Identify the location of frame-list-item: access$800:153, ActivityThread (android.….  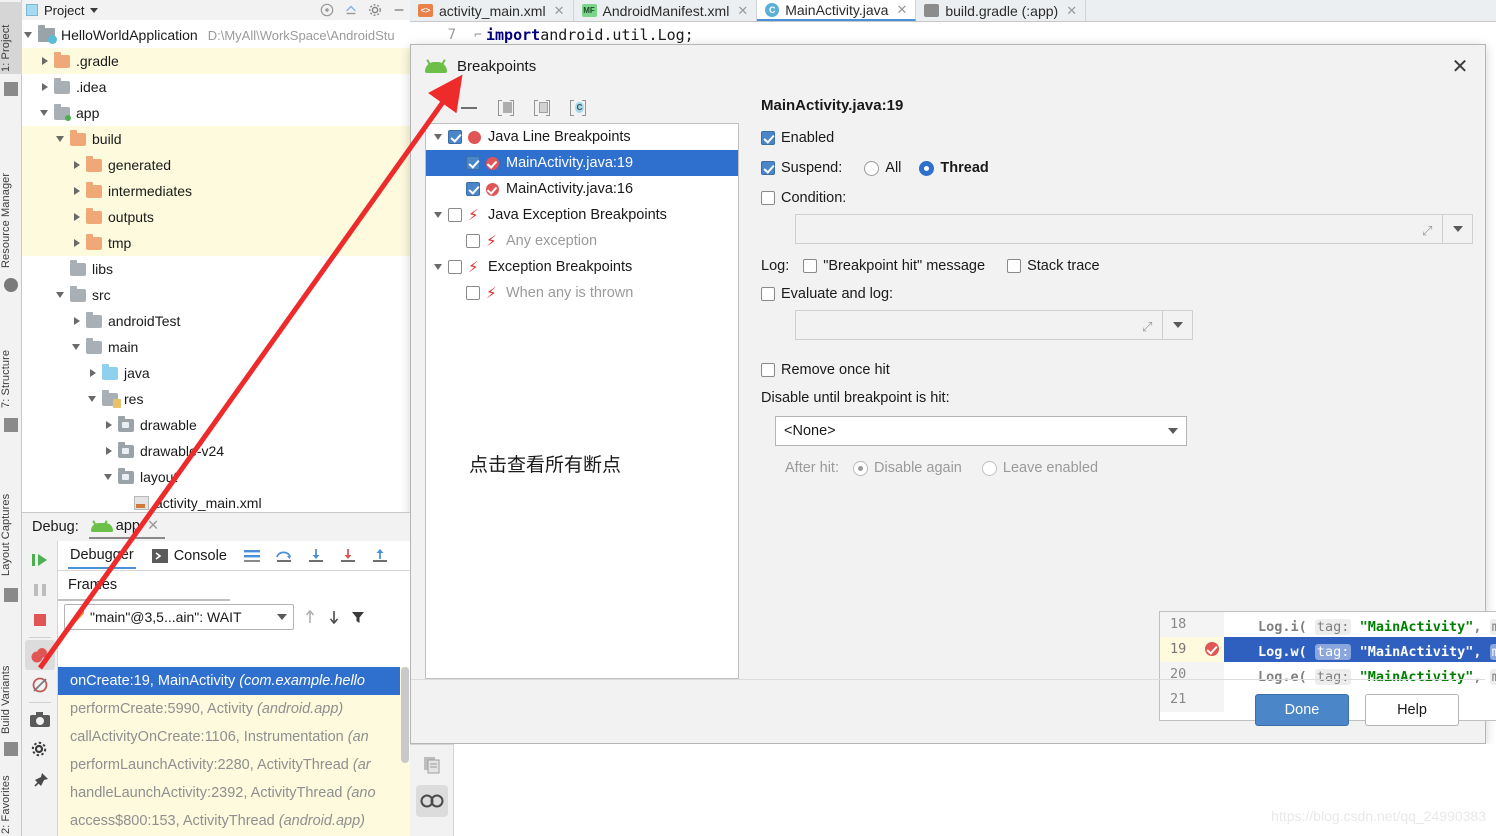
(234, 821).